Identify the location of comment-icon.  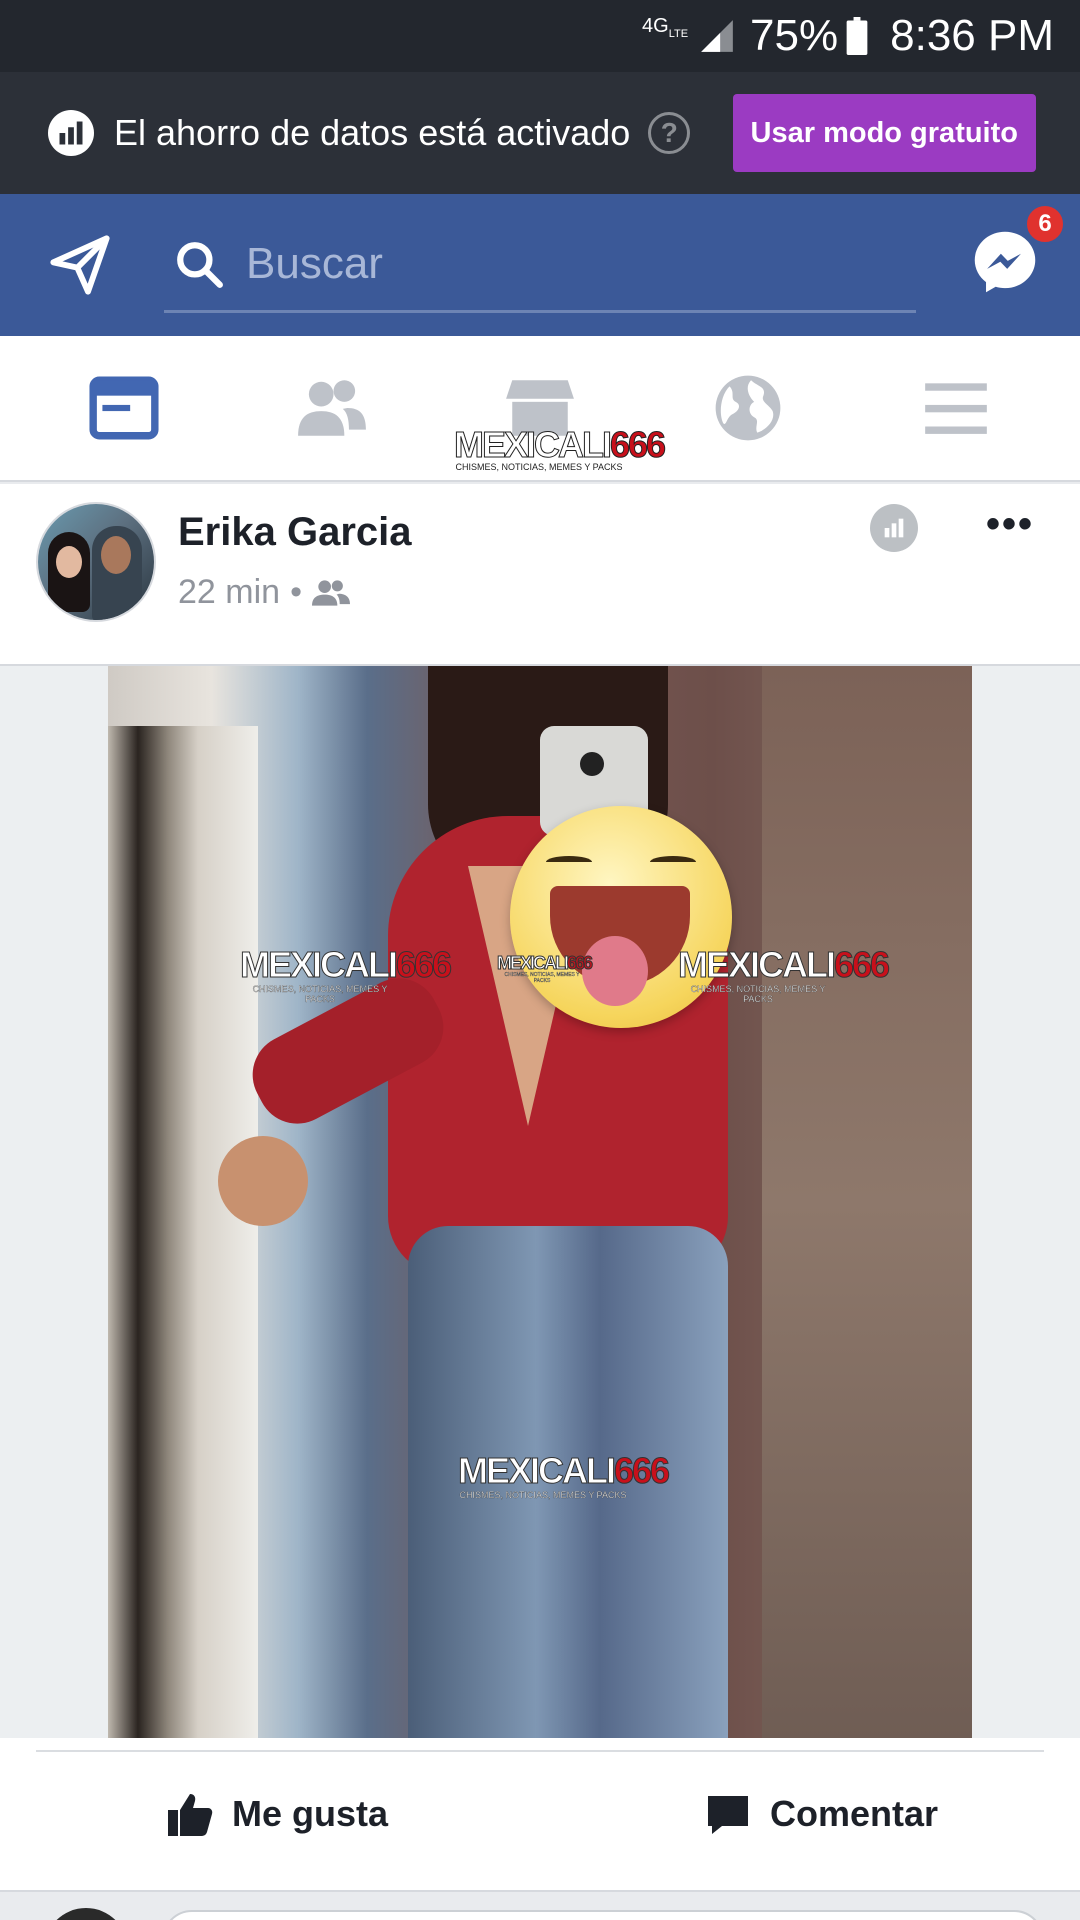
(728, 1815).